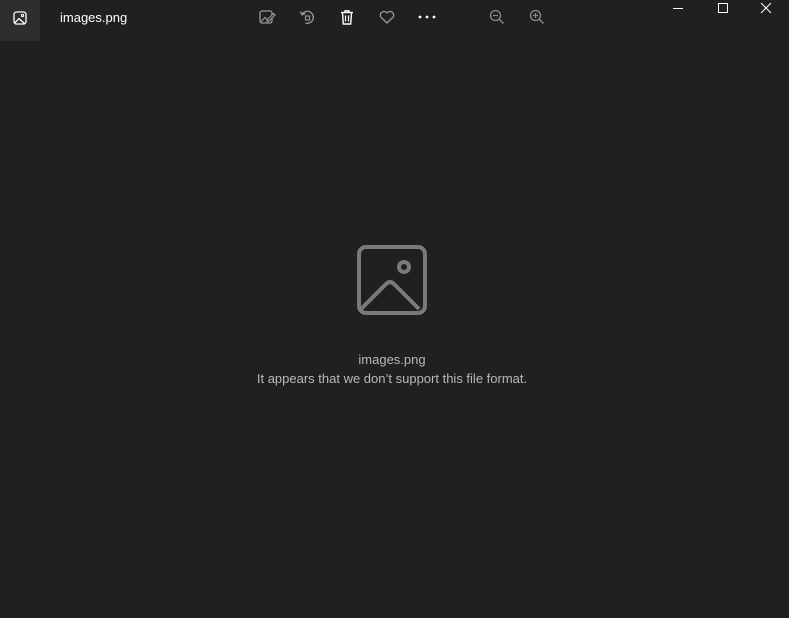  I want to click on close-button, so click(766, 10).